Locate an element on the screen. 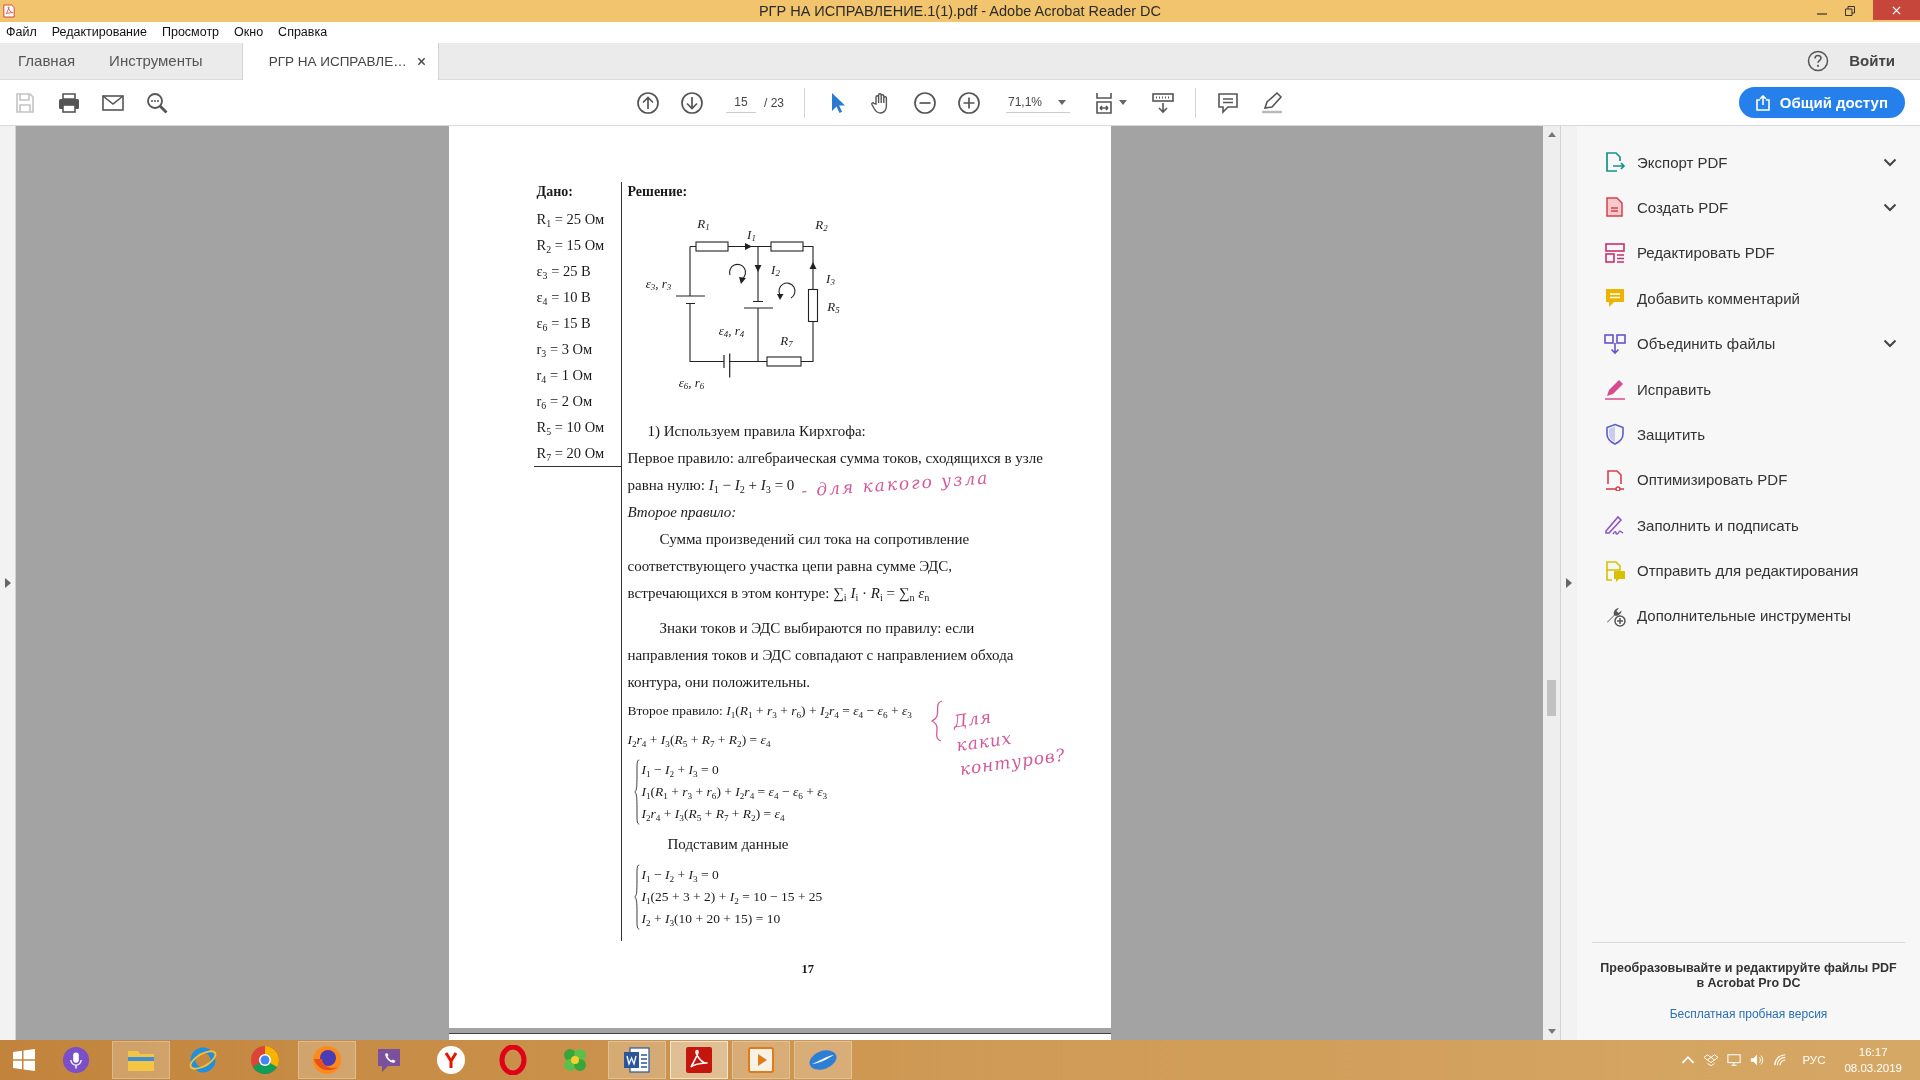 Image resolution: width=1920 pixels, height=1080 pixels. circuit-label: R$_{1}$ is located at coordinates (703, 223).